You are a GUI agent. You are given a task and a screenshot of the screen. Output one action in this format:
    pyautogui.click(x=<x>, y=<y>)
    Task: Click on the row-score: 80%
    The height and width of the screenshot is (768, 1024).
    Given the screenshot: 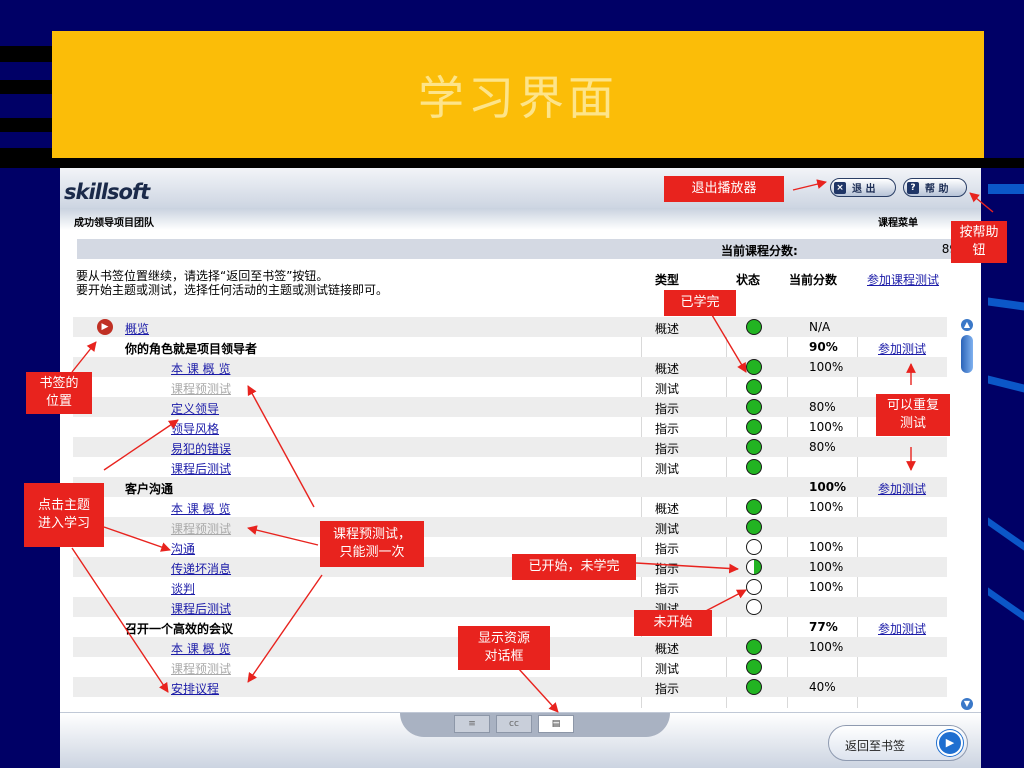 What is the action you would take?
    pyautogui.click(x=822, y=447)
    